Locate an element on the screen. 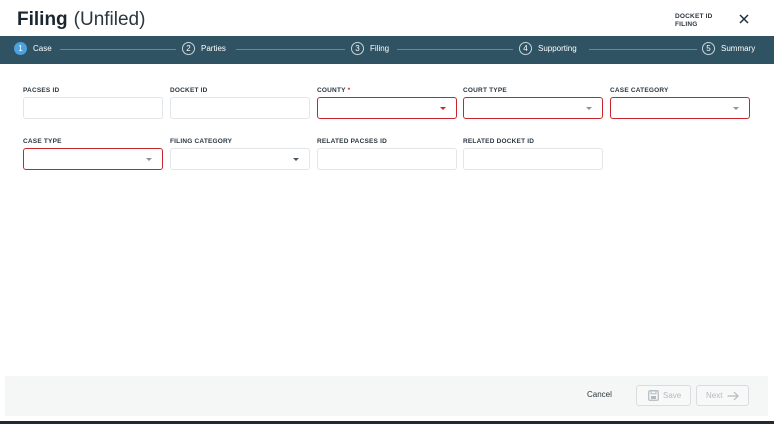  arrow-right-icon is located at coordinates (733, 396).